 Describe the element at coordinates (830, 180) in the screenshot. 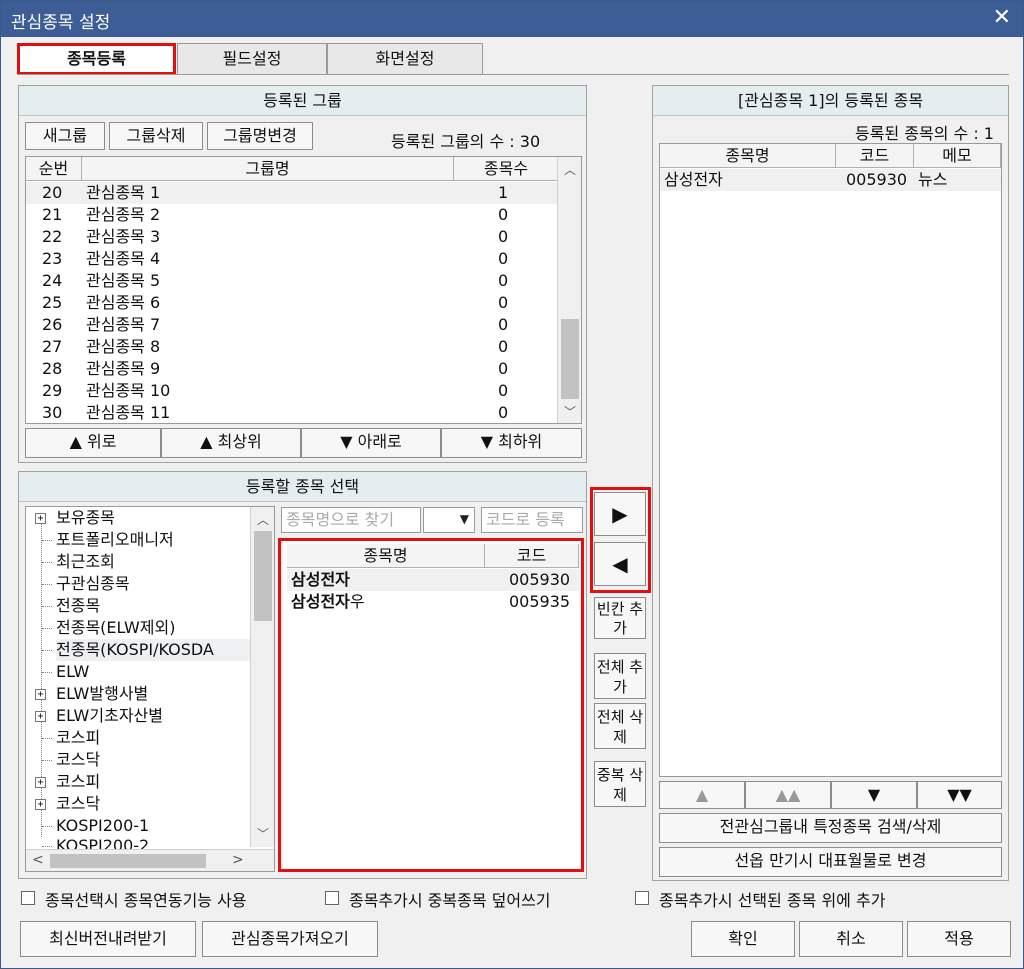

I see `registered-row: 삼성전자 005930 뉴스` at that location.